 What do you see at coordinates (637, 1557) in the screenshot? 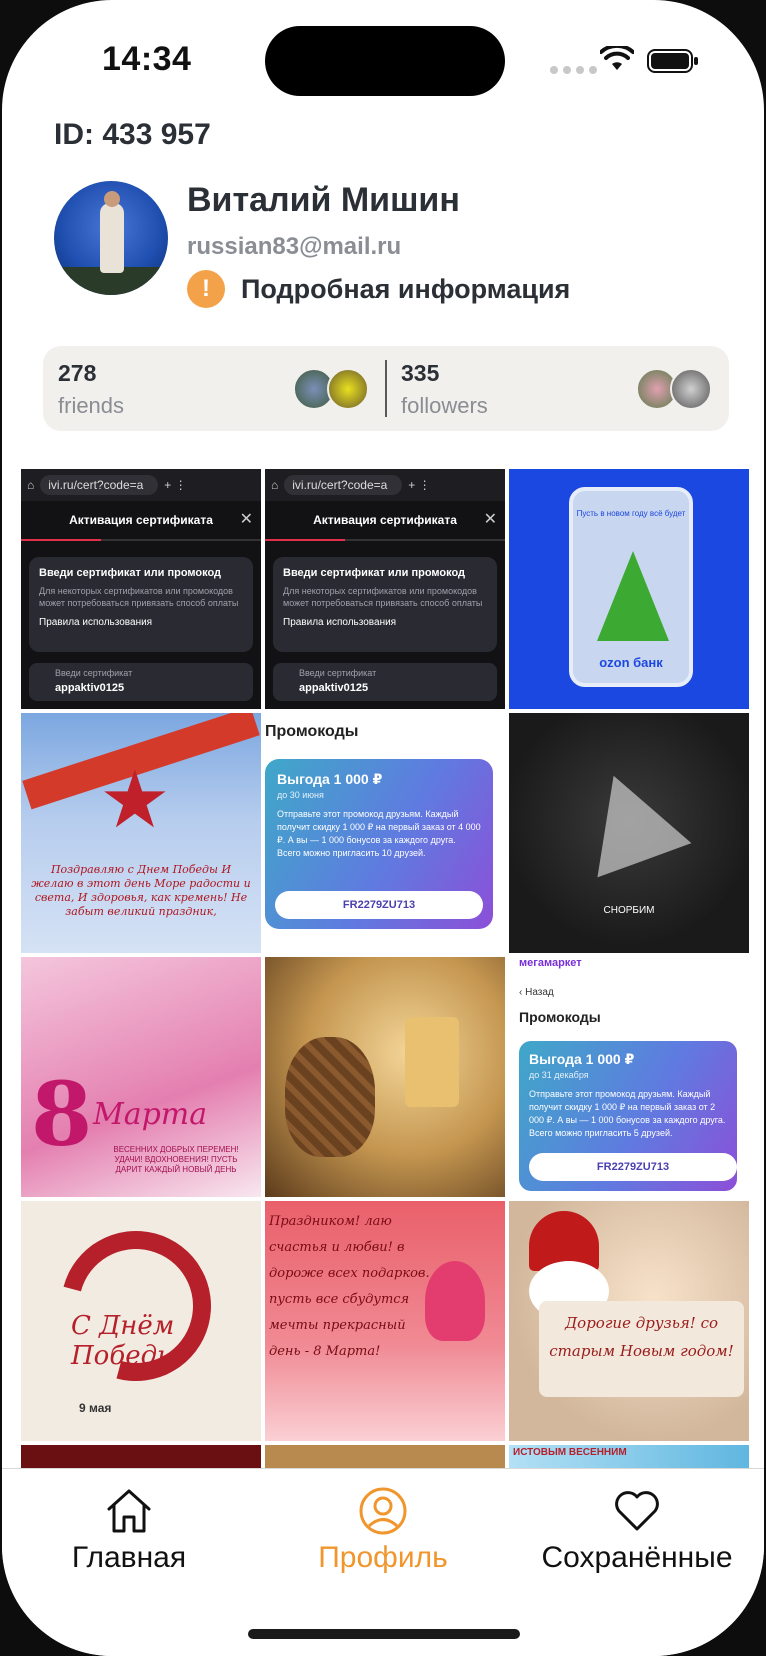
I see `tab-saved-label: Сохранённые` at bounding box center [637, 1557].